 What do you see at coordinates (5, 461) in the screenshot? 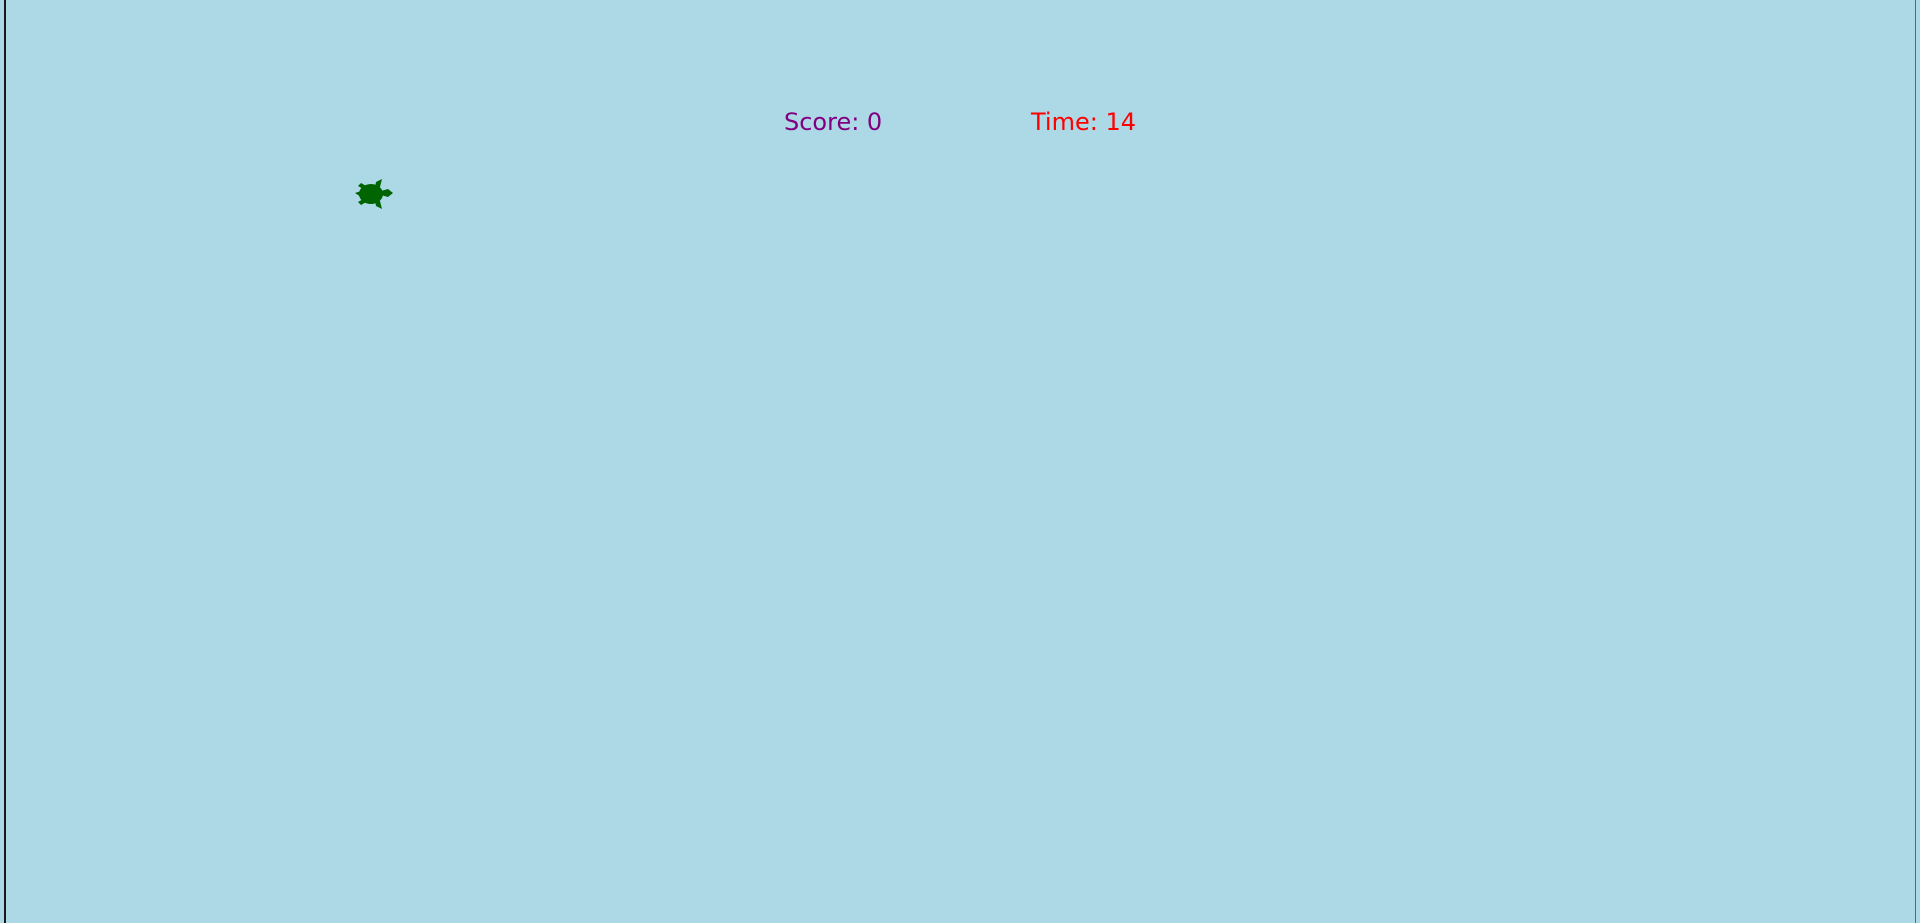
I see `left-window-border` at bounding box center [5, 461].